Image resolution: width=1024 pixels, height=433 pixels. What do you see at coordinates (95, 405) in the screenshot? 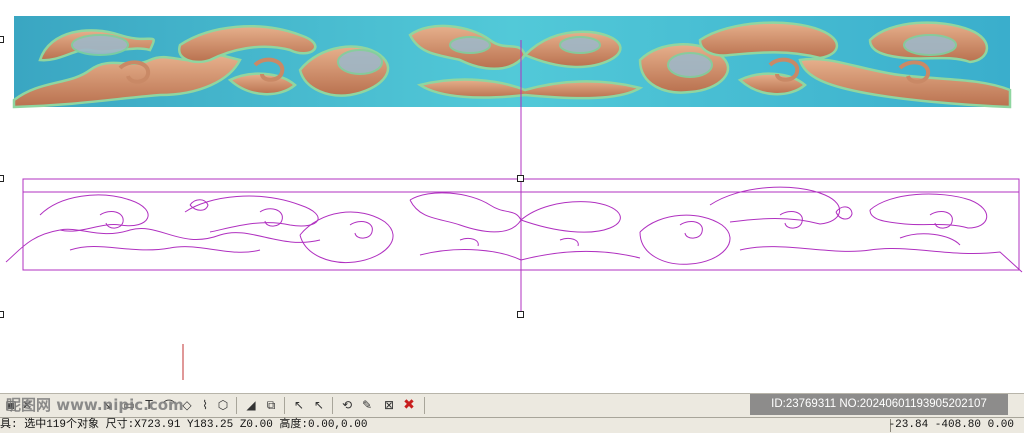
I see `watermark-text: 昵图网 www.nipic.com` at bounding box center [95, 405].